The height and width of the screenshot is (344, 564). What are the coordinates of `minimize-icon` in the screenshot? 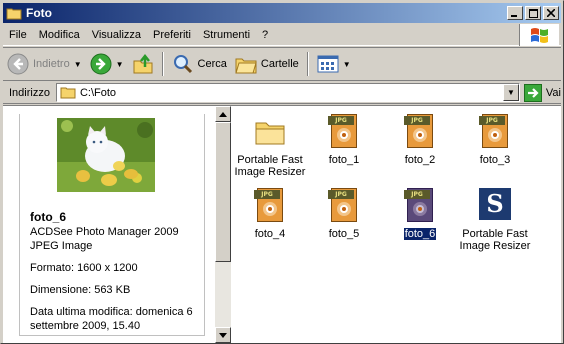 It's located at (514, 16).